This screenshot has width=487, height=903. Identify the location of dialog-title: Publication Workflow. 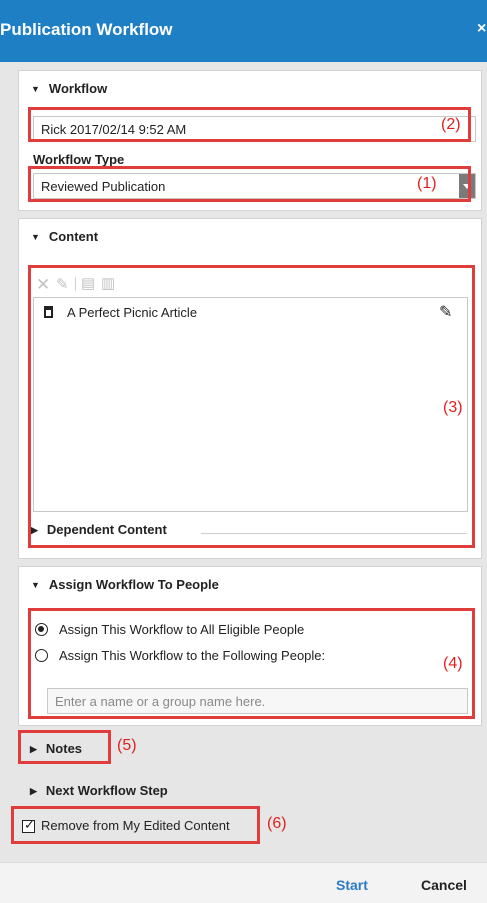
(86, 29).